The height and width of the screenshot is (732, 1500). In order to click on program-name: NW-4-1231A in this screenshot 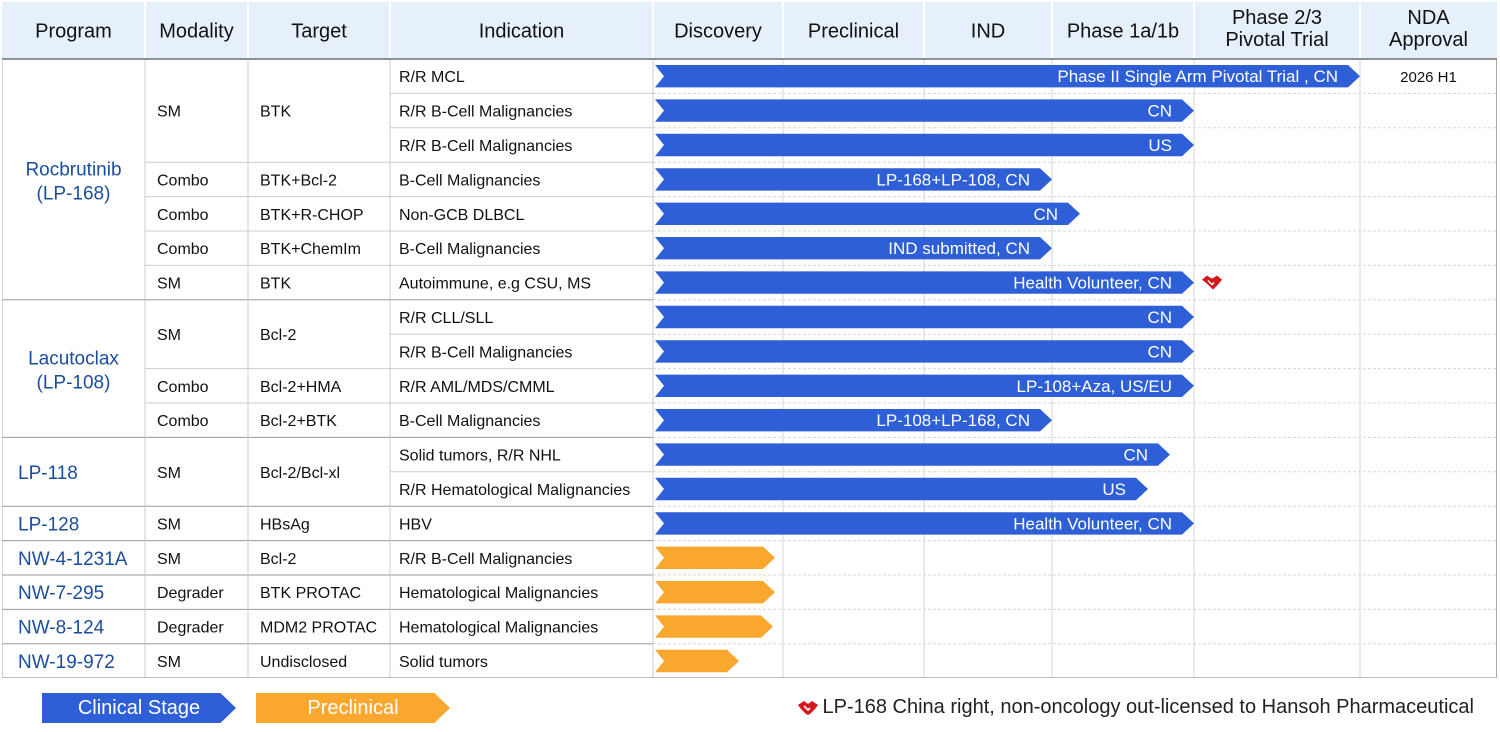, I will do `click(73, 559)`.